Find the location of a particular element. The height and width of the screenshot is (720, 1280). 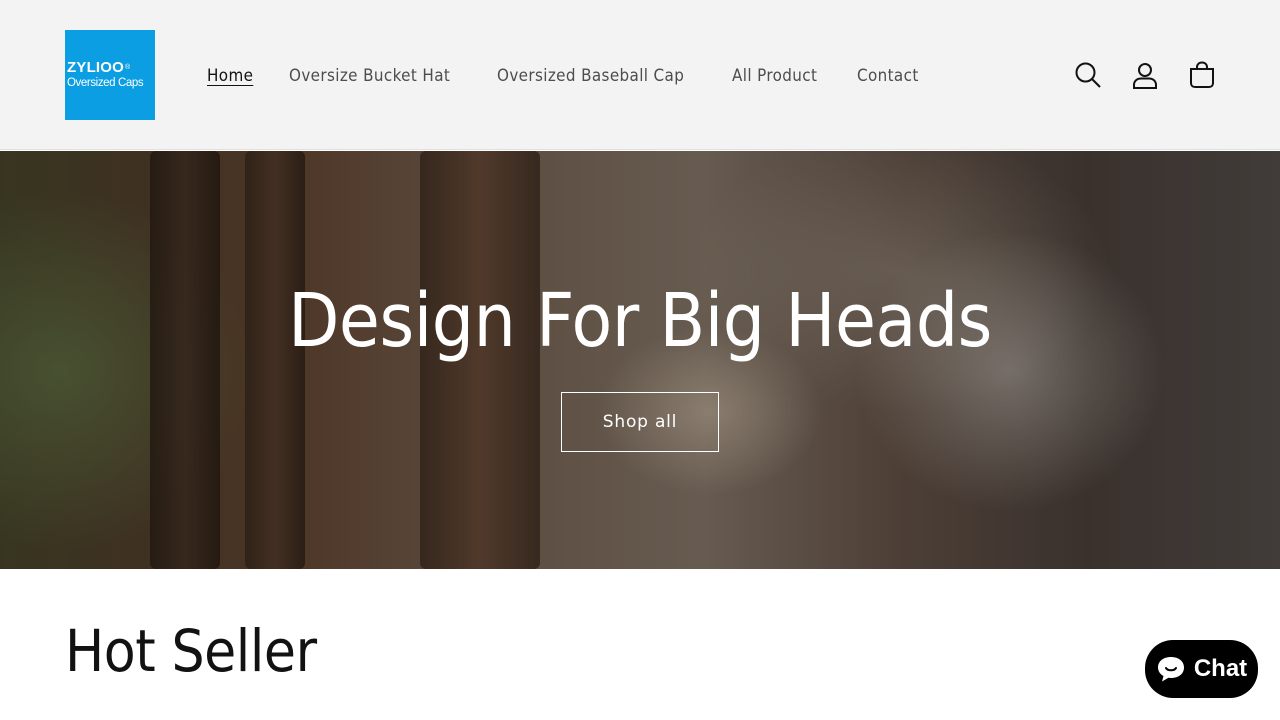

section-title-hot-seller: Hot Seller is located at coordinates (205, 651).